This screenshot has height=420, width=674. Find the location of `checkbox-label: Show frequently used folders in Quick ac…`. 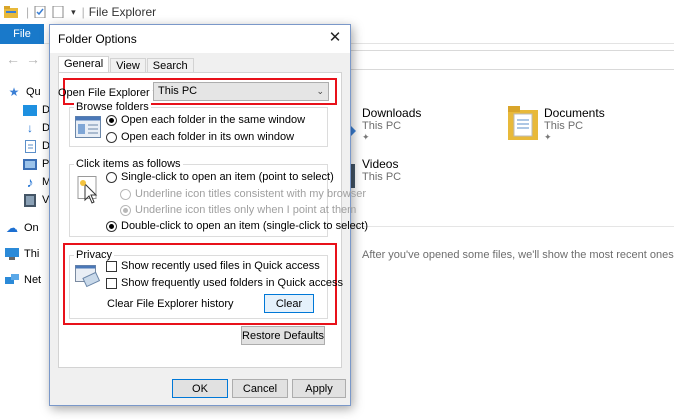

checkbox-label: Show frequently used folders in Quick ac… is located at coordinates (232, 283).